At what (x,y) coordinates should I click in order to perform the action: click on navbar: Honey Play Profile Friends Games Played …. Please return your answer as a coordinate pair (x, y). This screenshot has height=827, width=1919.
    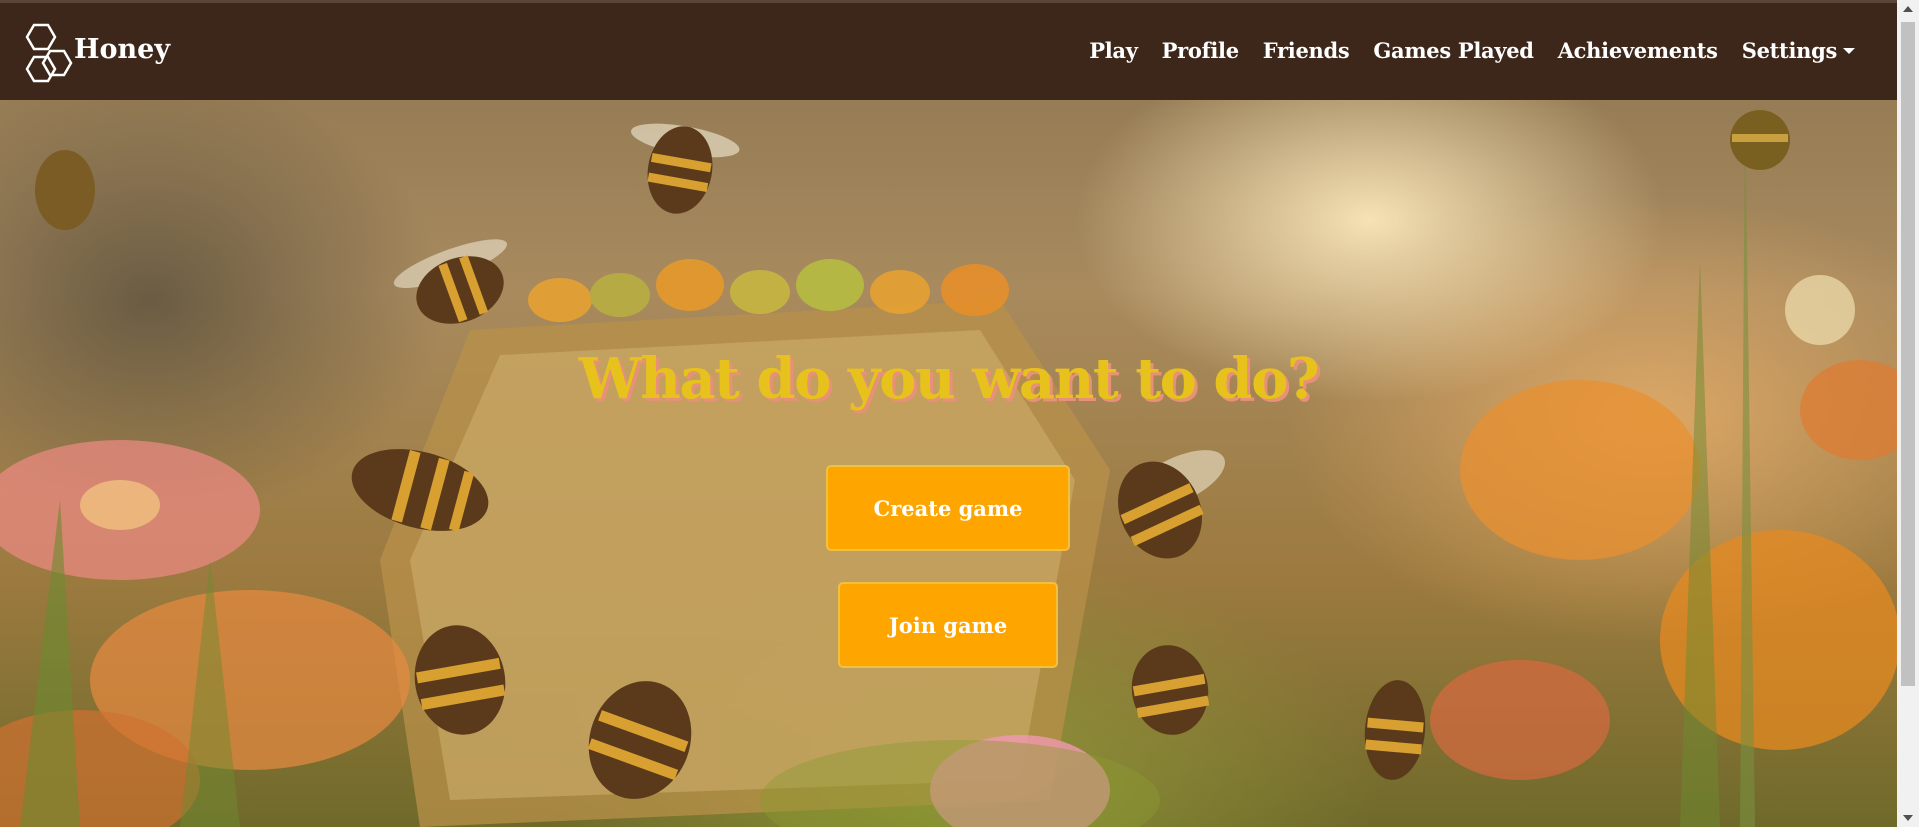
    Looking at the image, I should click on (948, 50).